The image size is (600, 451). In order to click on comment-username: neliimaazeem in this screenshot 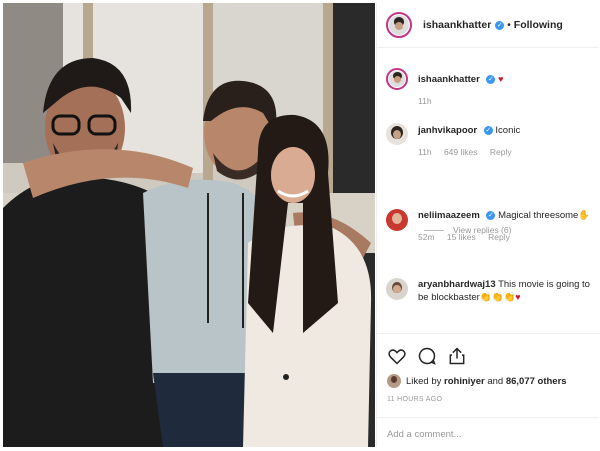, I will do `click(449, 215)`.